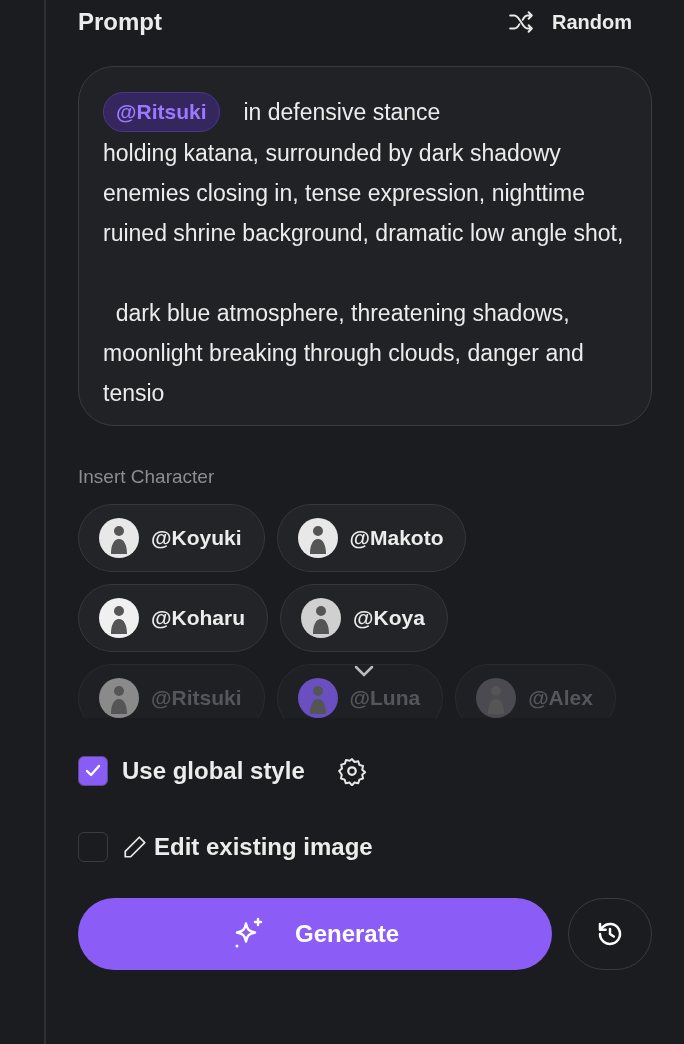 The width and height of the screenshot is (684, 1044). I want to click on option-label: Edit existing image, so click(263, 847).